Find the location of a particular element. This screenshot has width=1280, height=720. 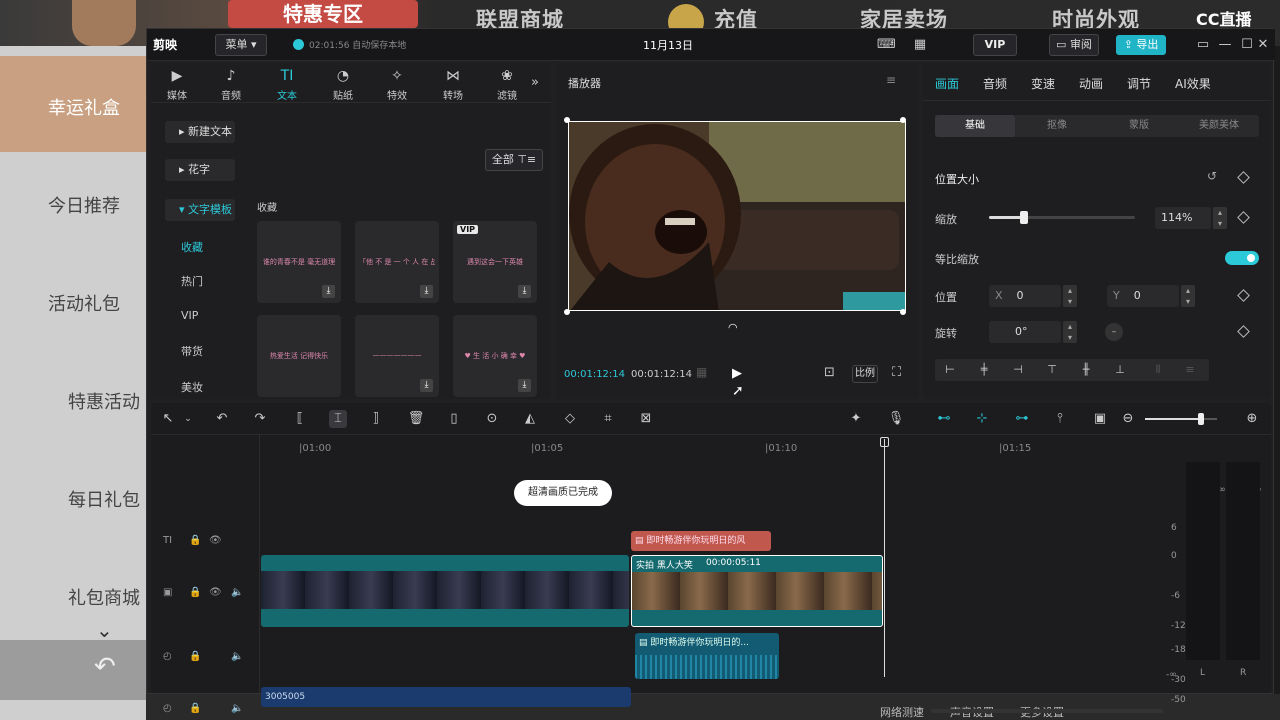

position-x-stepper: ▴ ▾ is located at coordinates (1070, 296).